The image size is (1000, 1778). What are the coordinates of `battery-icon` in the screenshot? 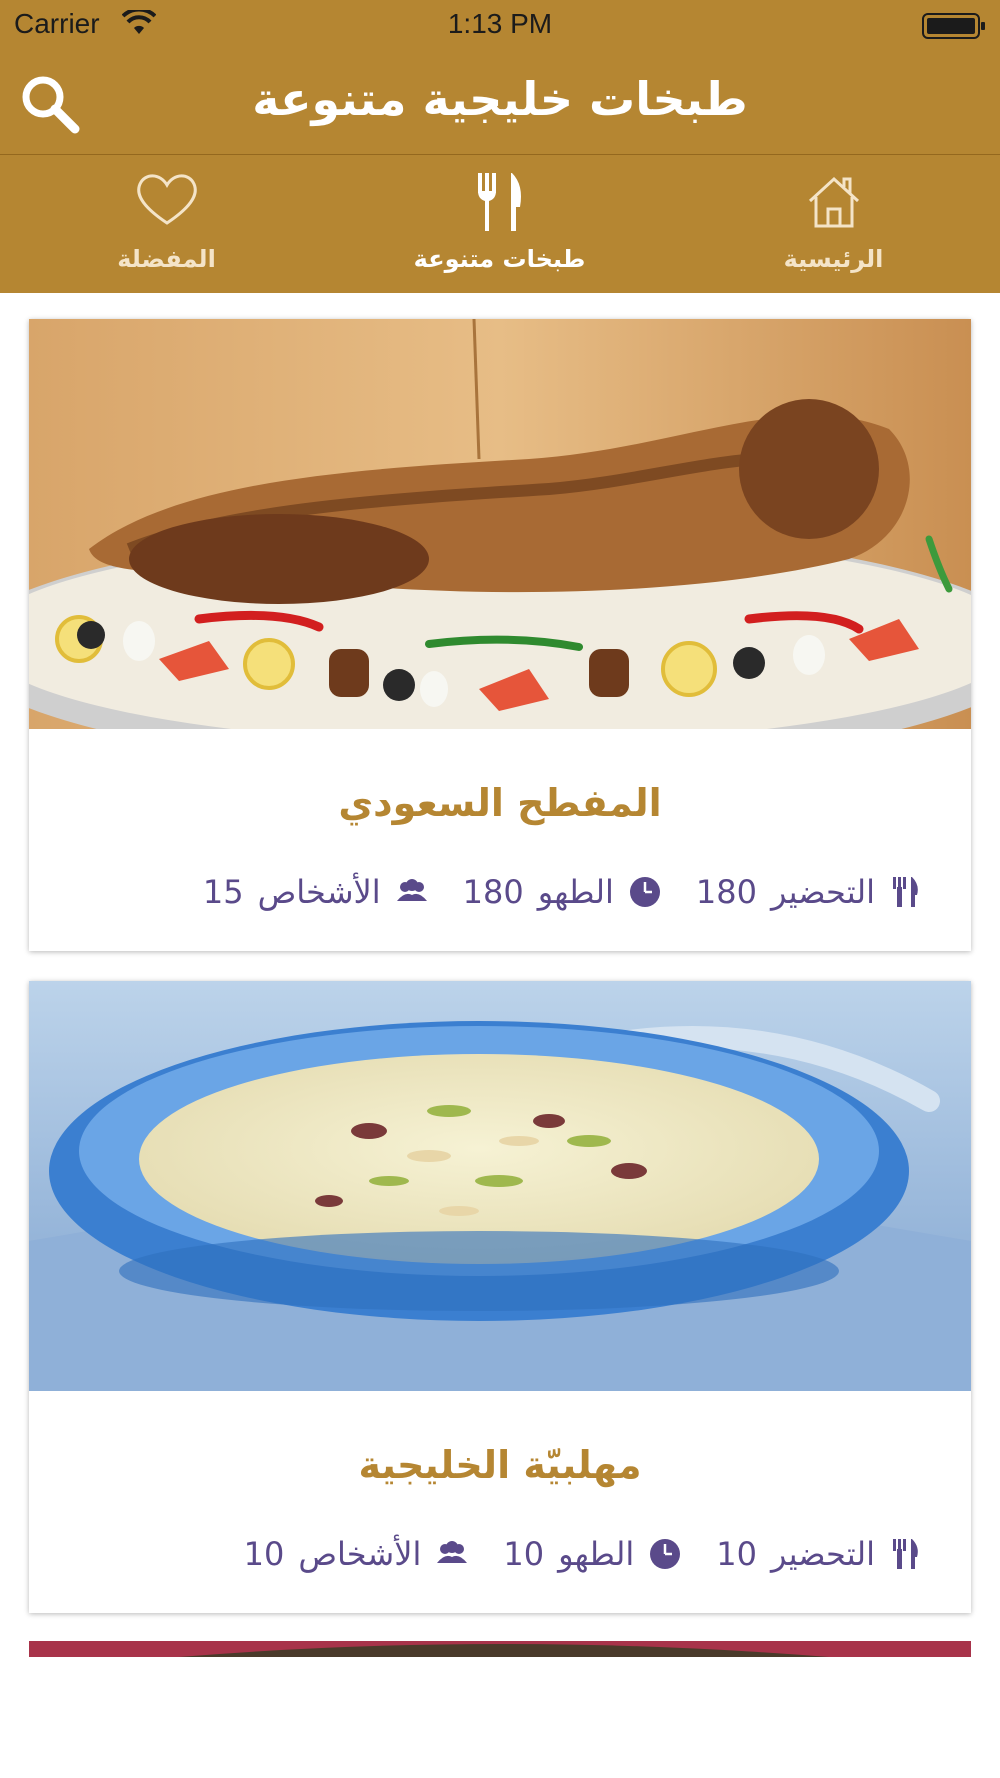 It's located at (954, 28).